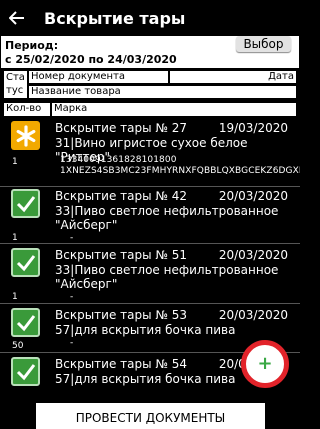 Image resolution: width=320 pixels, height=429 pixels. I want to click on header-goods-name: Название товара, so click(162, 92).